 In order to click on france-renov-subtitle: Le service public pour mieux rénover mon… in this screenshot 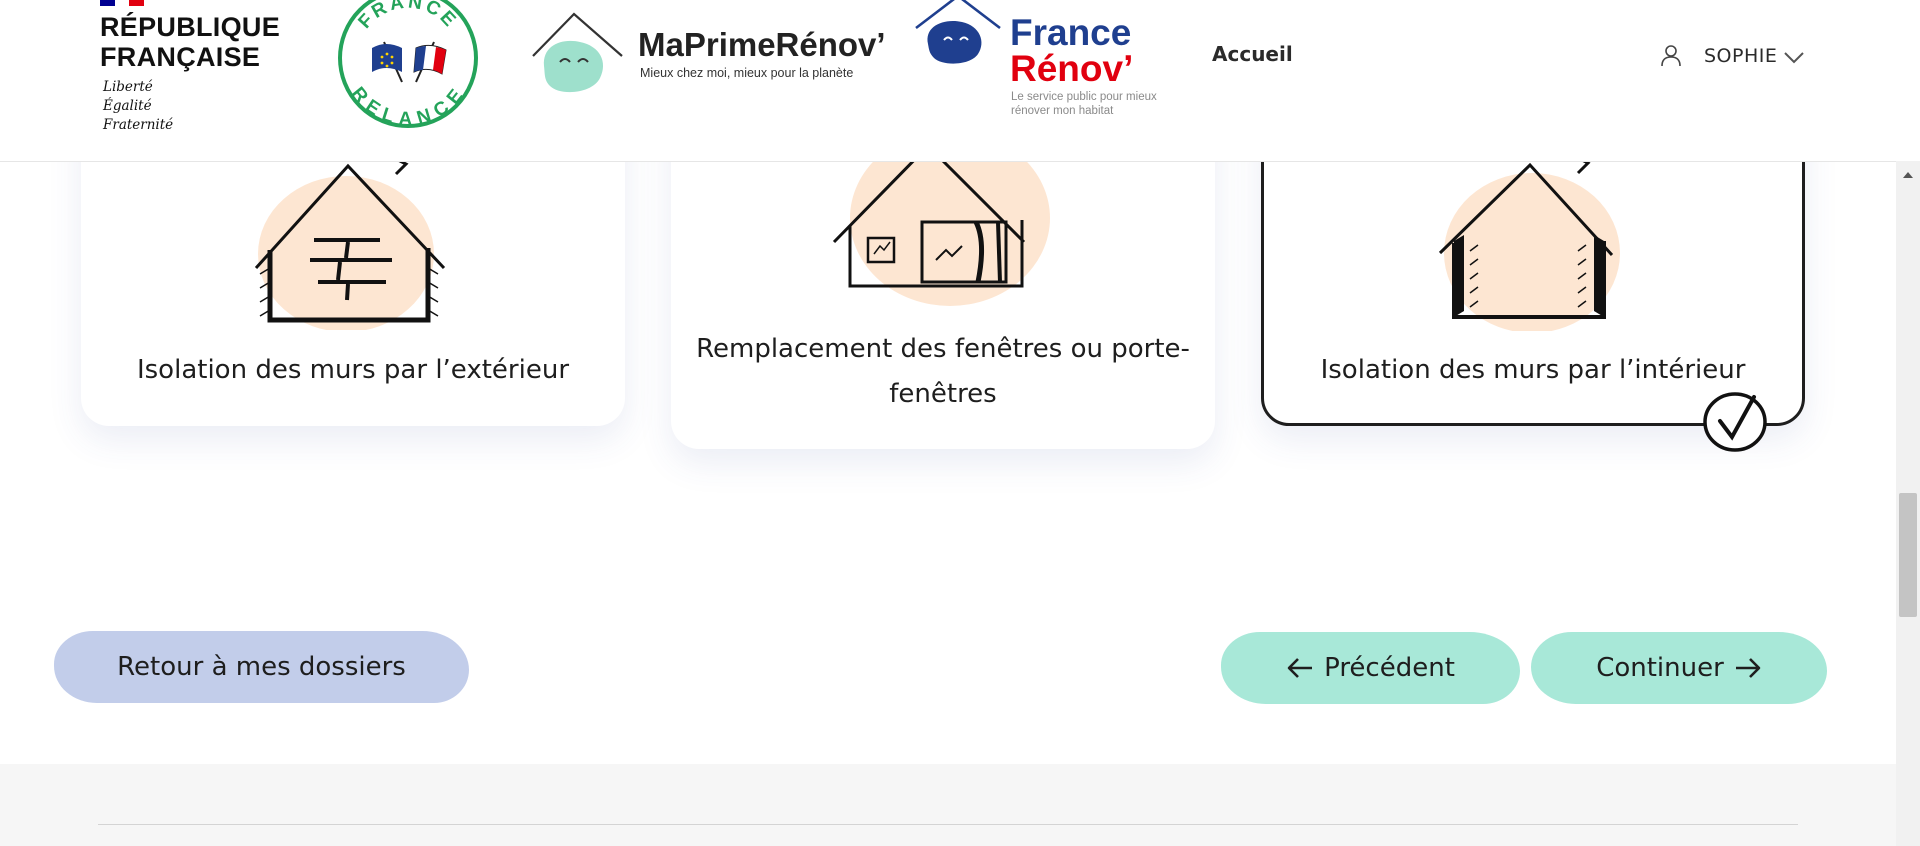, I will do `click(1084, 104)`.